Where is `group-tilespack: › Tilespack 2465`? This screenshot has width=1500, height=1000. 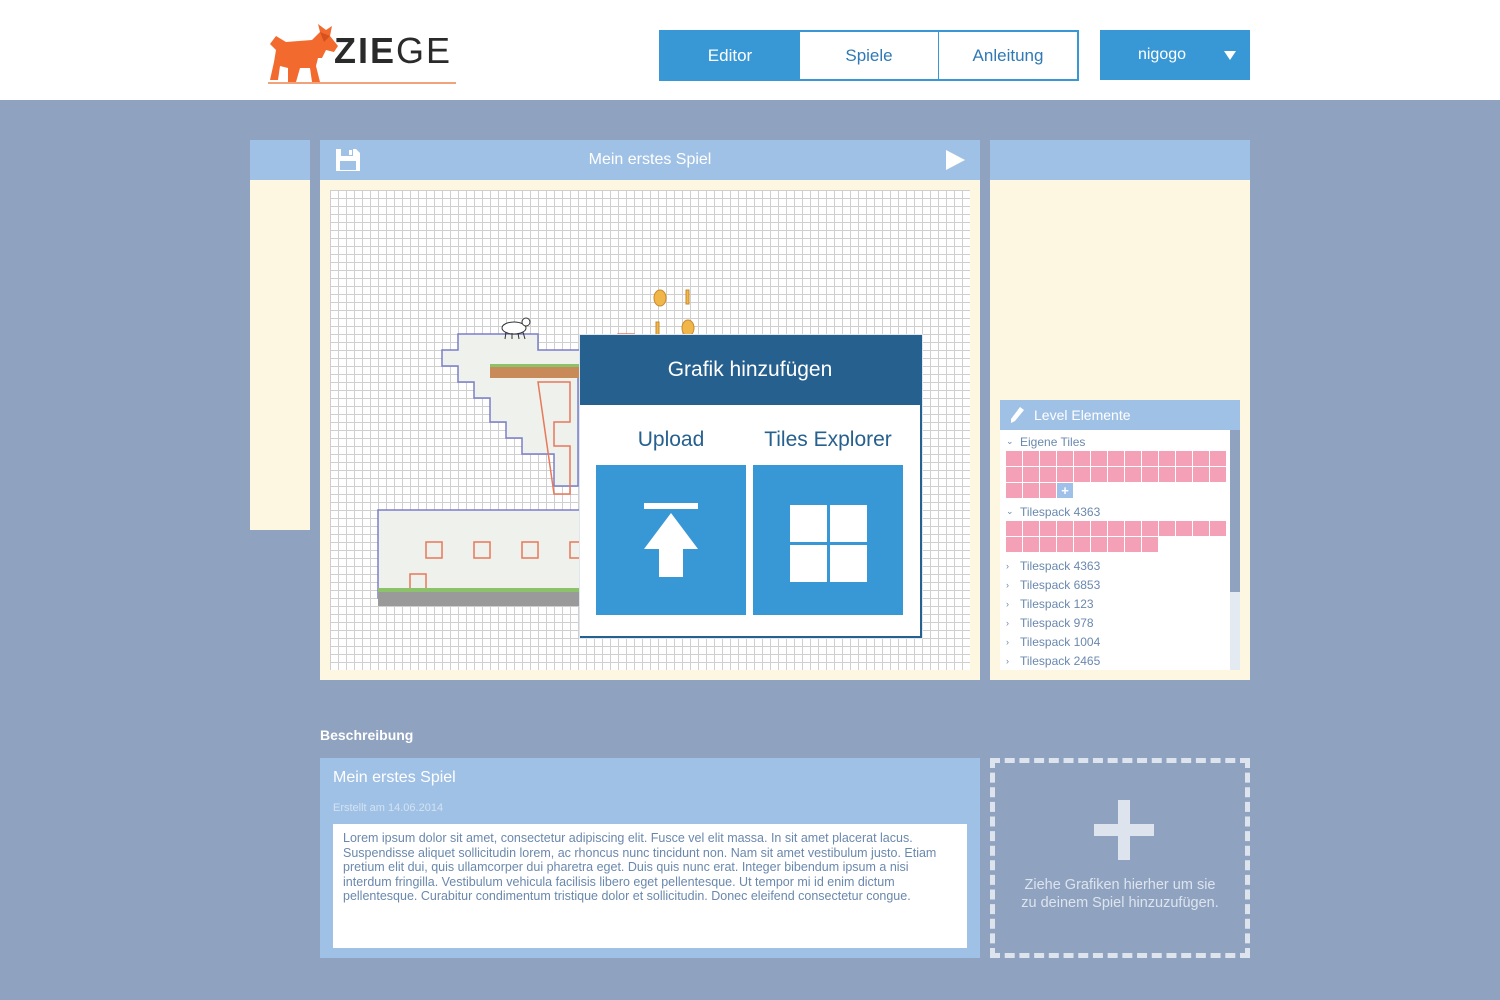 group-tilespack: › Tilespack 2465 is located at coordinates (1120, 660).